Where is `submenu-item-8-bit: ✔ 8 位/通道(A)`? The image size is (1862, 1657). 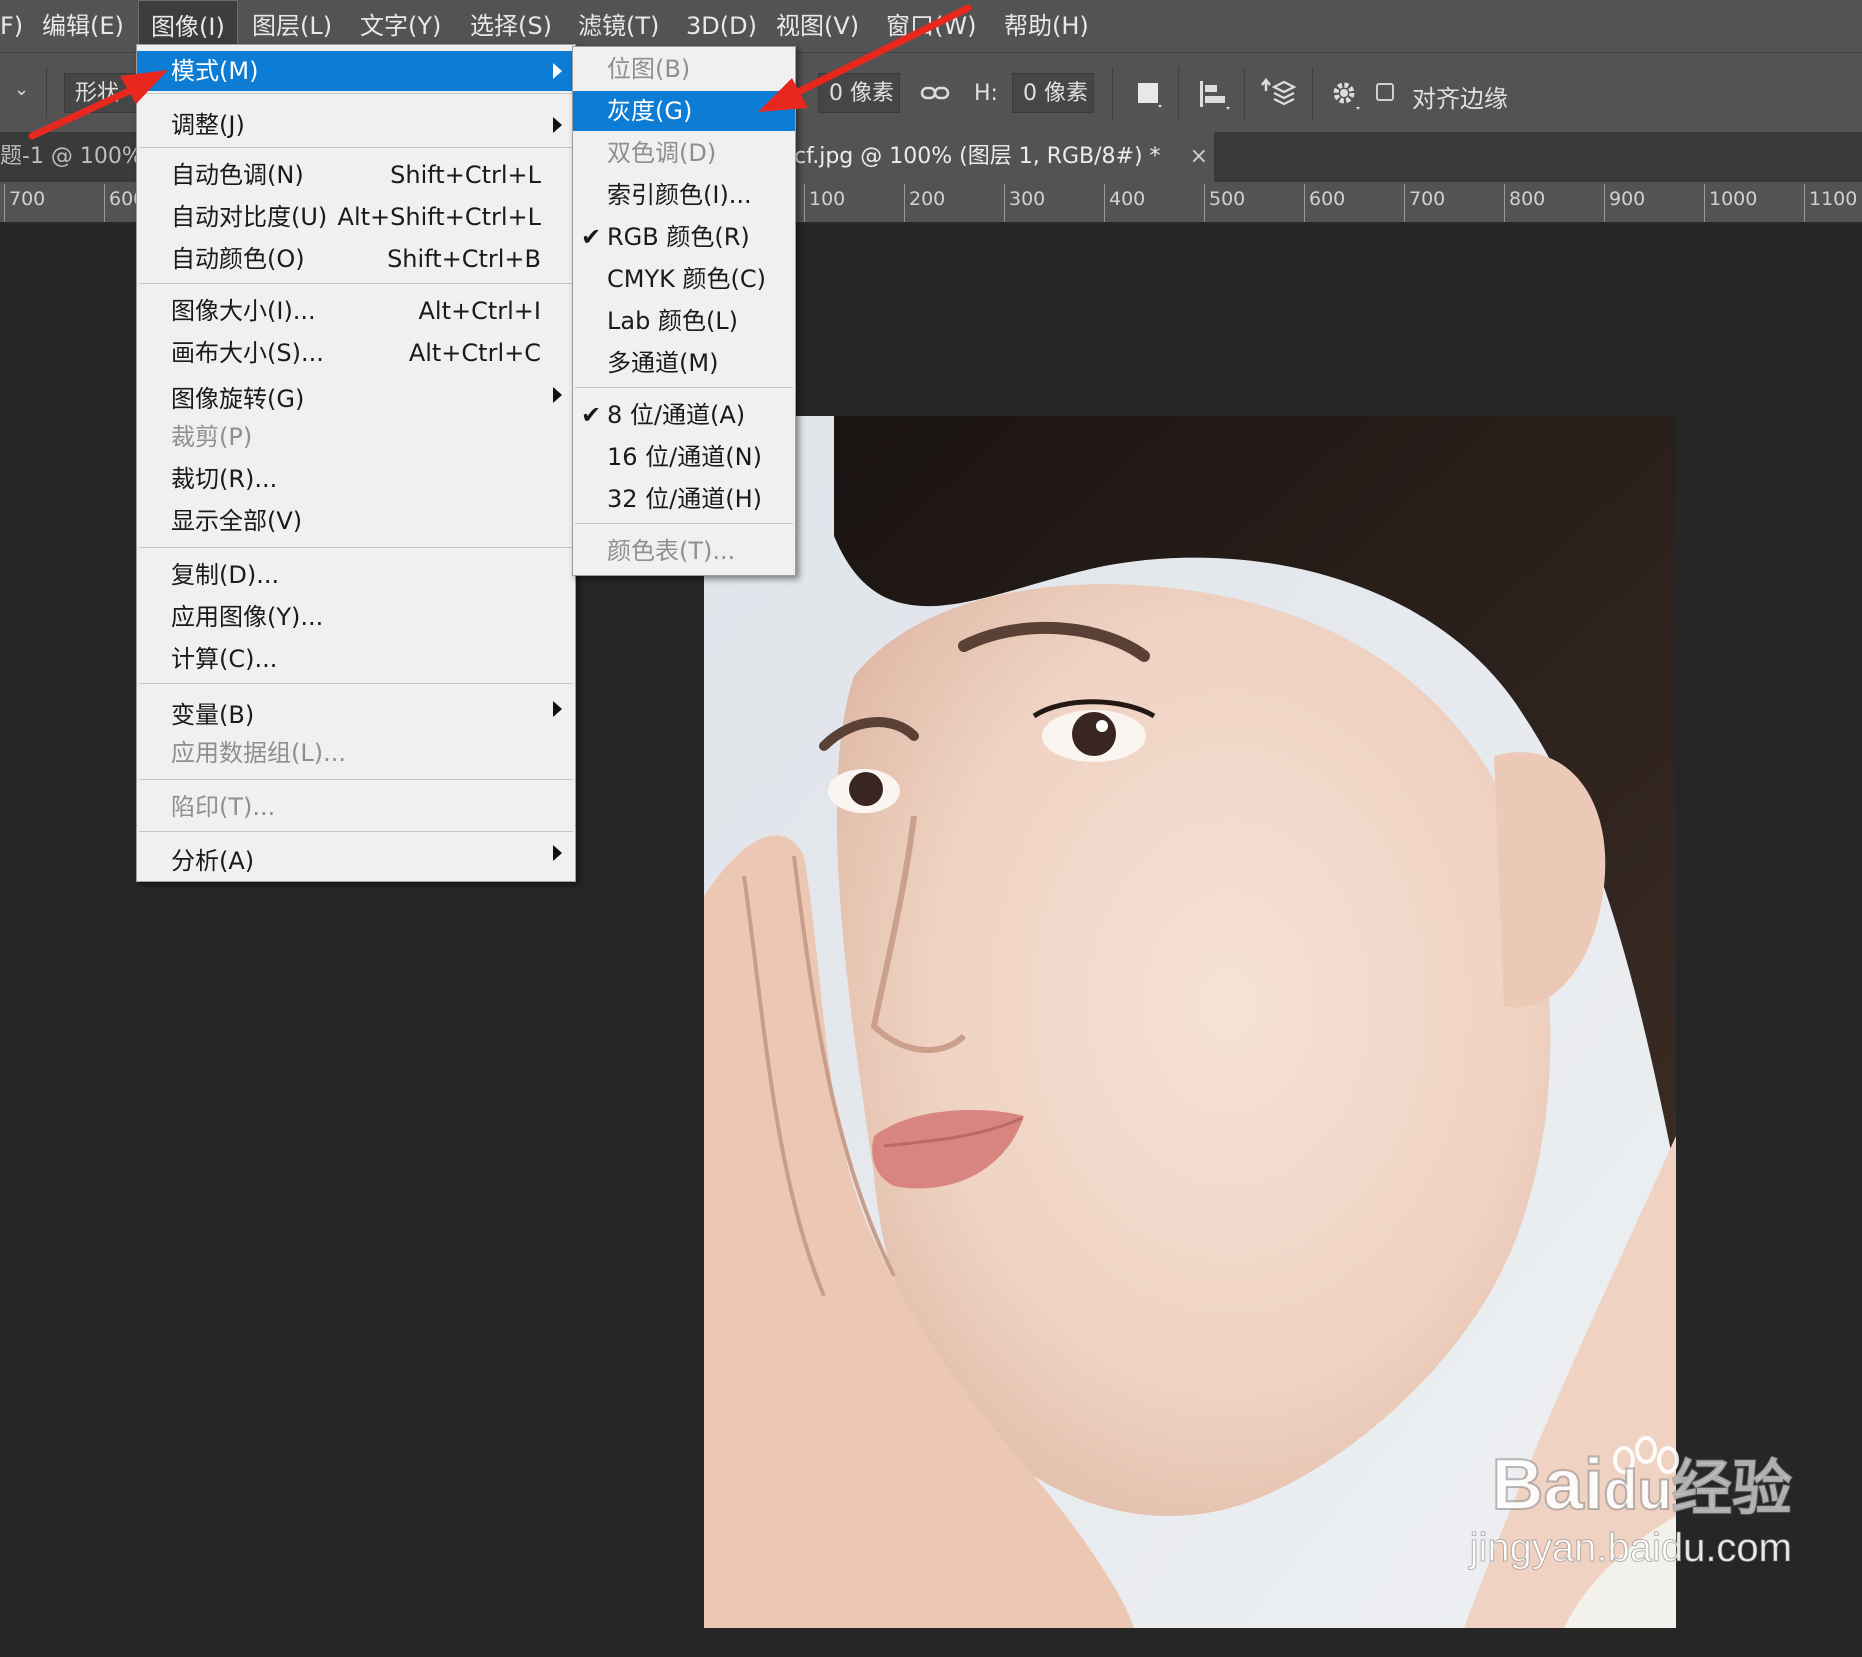
submenu-item-8-bit: ✔ 8 位/通道(A) is located at coordinates (684, 415).